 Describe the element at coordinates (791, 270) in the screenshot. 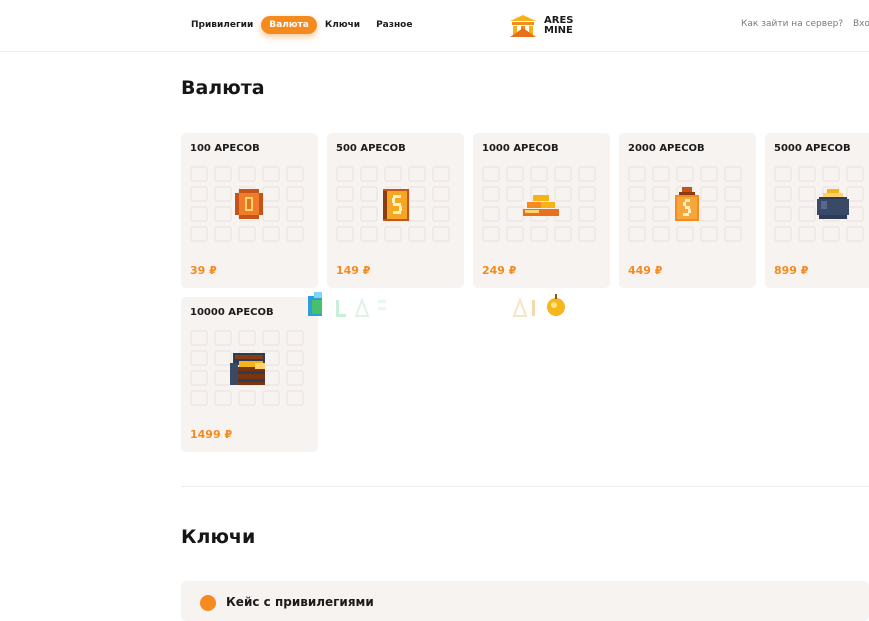

I see `card-price: 899 ₽` at that location.